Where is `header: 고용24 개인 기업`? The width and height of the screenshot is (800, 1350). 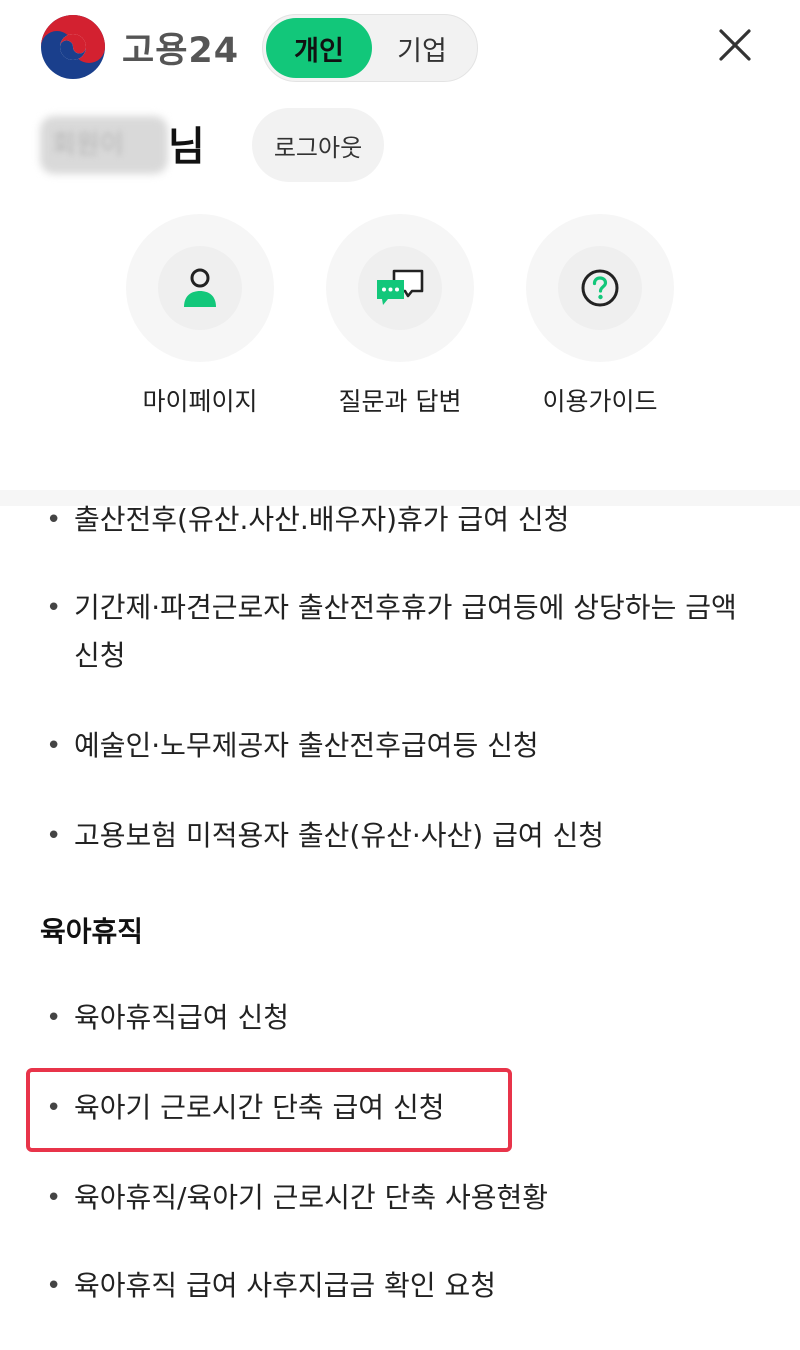
header: 고용24 개인 기업 is located at coordinates (400, 50).